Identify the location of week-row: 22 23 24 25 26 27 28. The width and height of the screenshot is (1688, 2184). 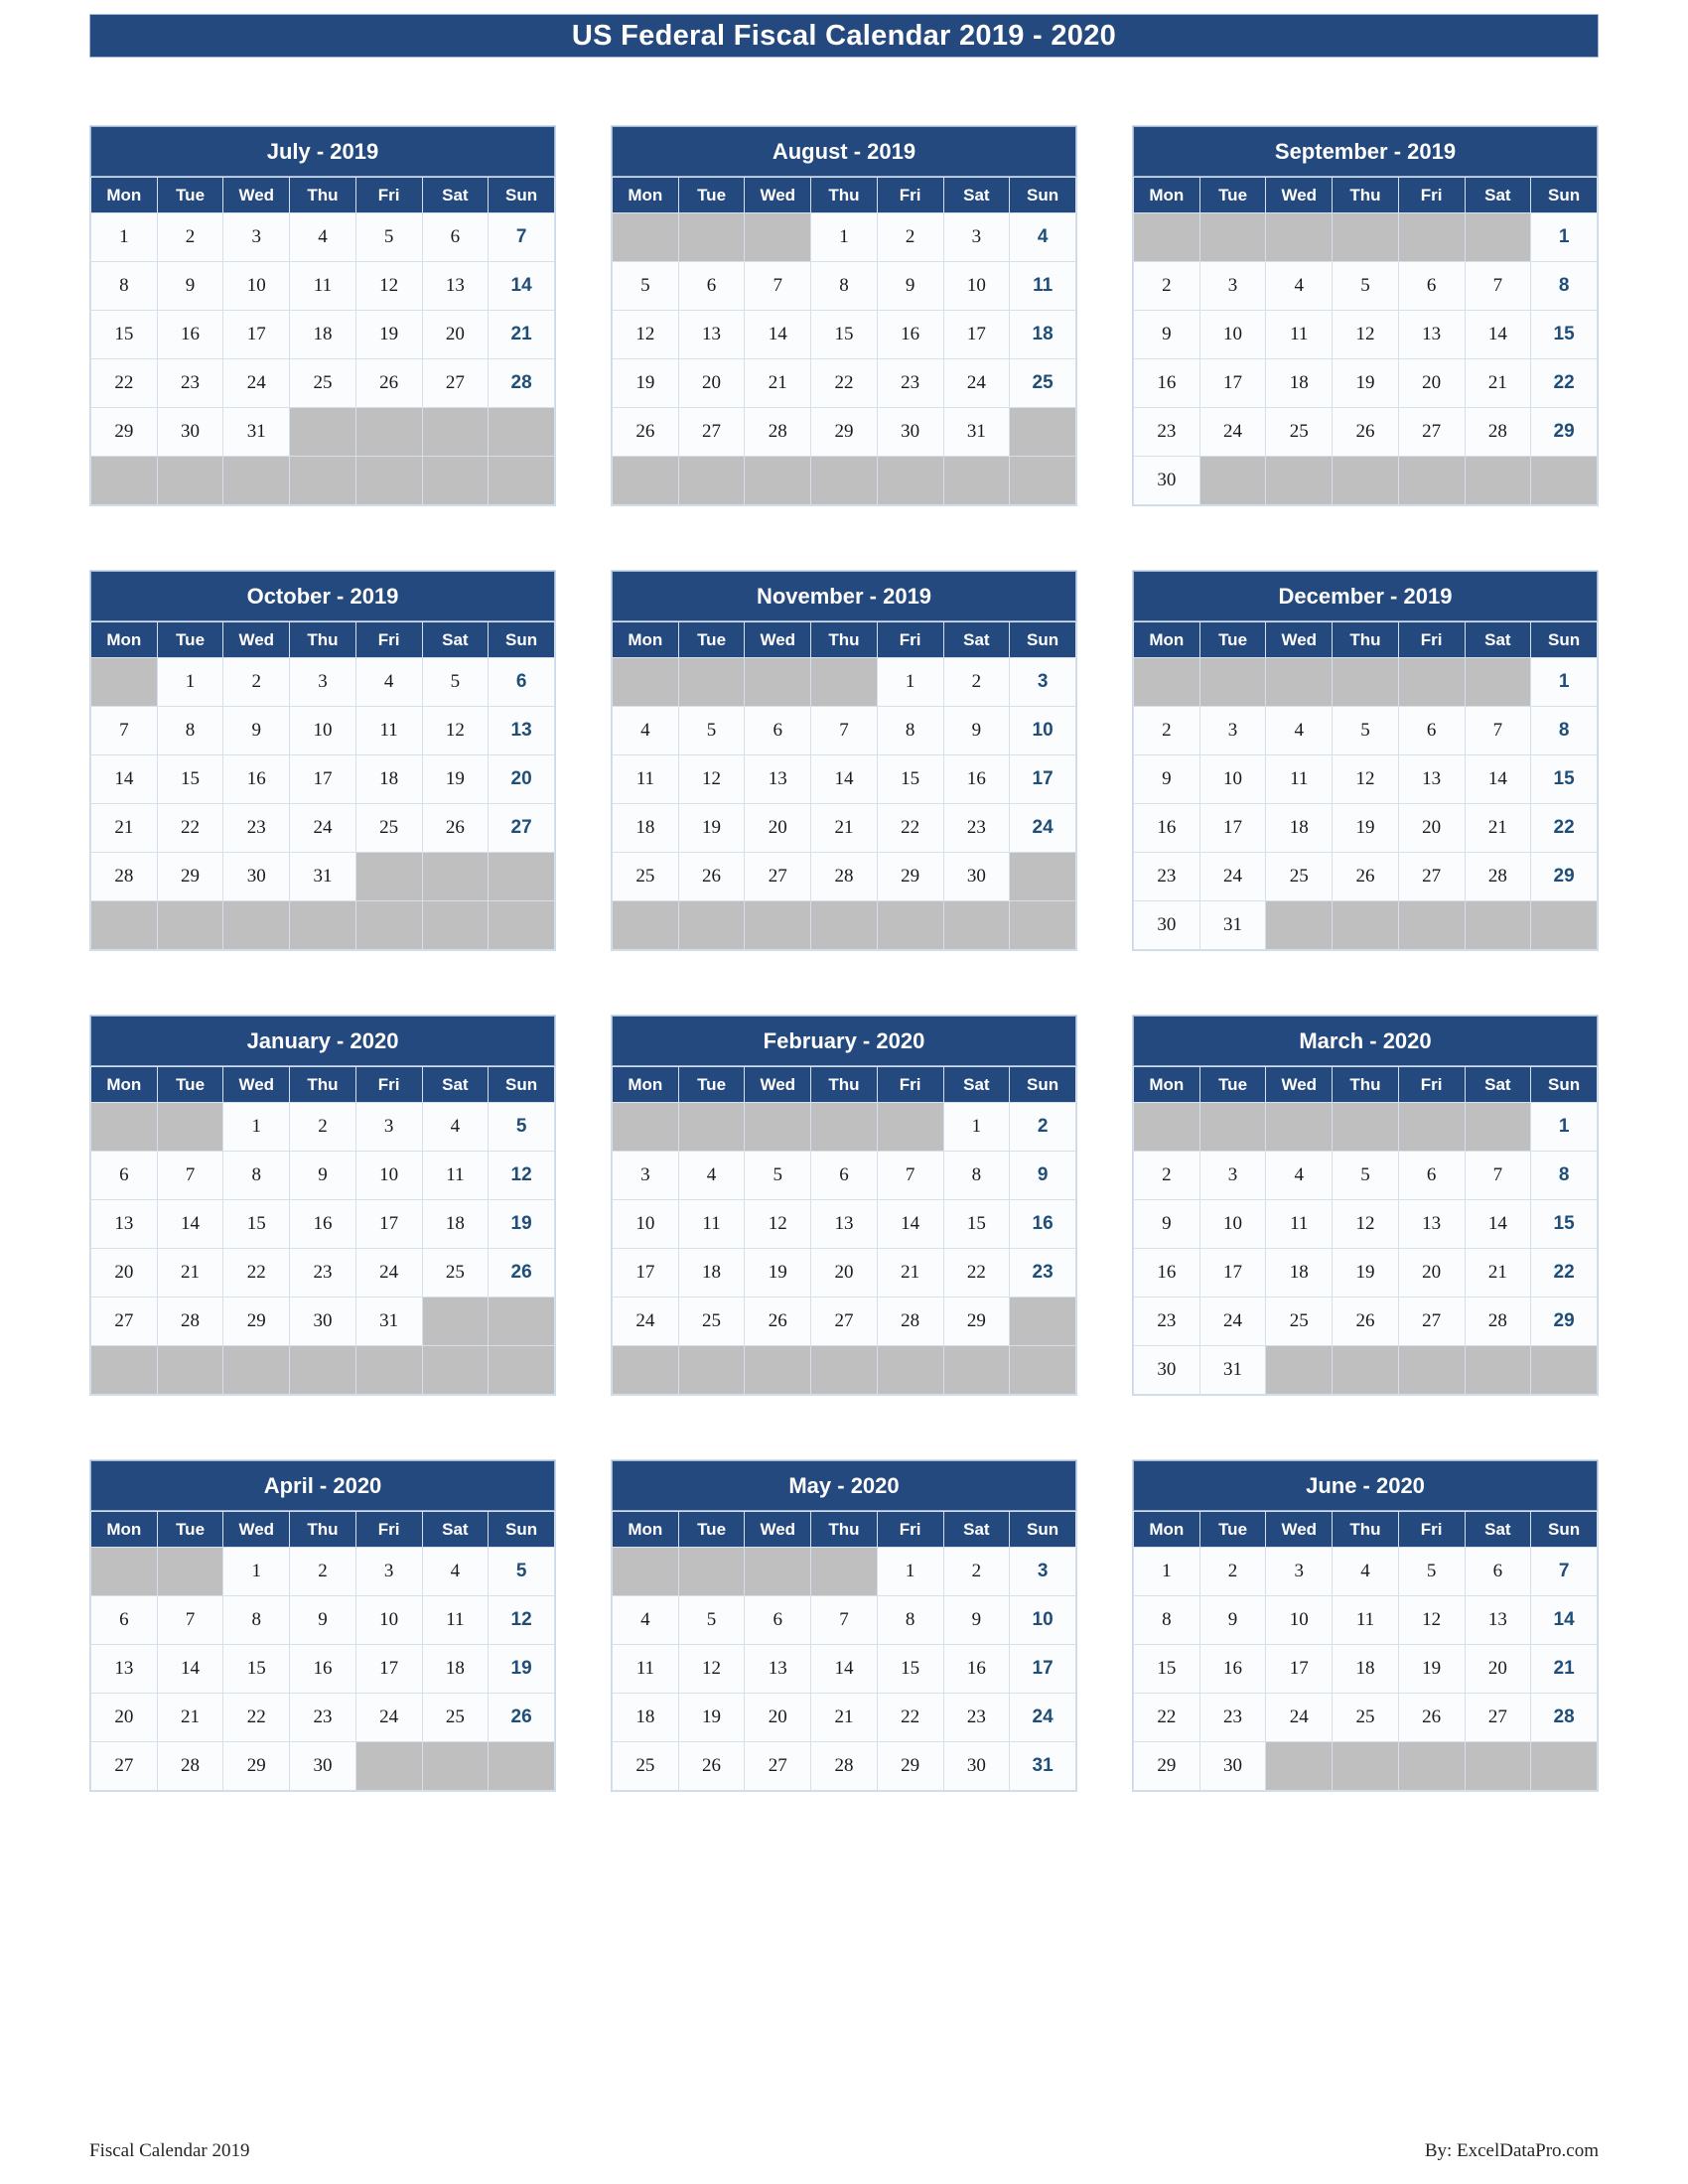
(1365, 1717).